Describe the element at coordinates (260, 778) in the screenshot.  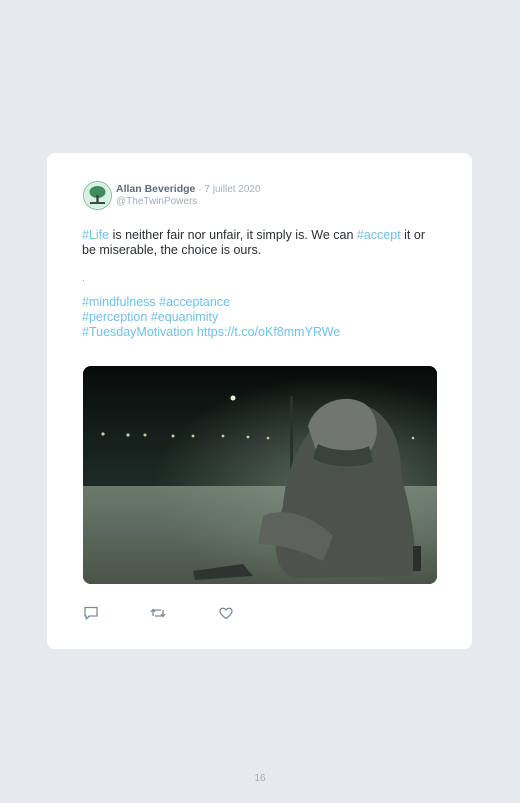
I see `page-number: 16` at that location.